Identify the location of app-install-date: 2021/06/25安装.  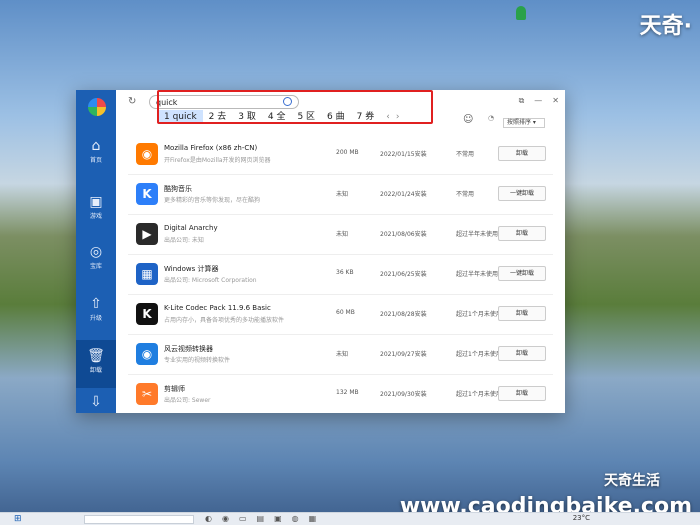
(403, 274).